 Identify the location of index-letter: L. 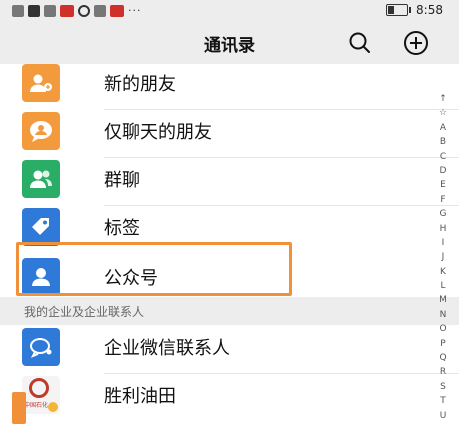
(442, 286).